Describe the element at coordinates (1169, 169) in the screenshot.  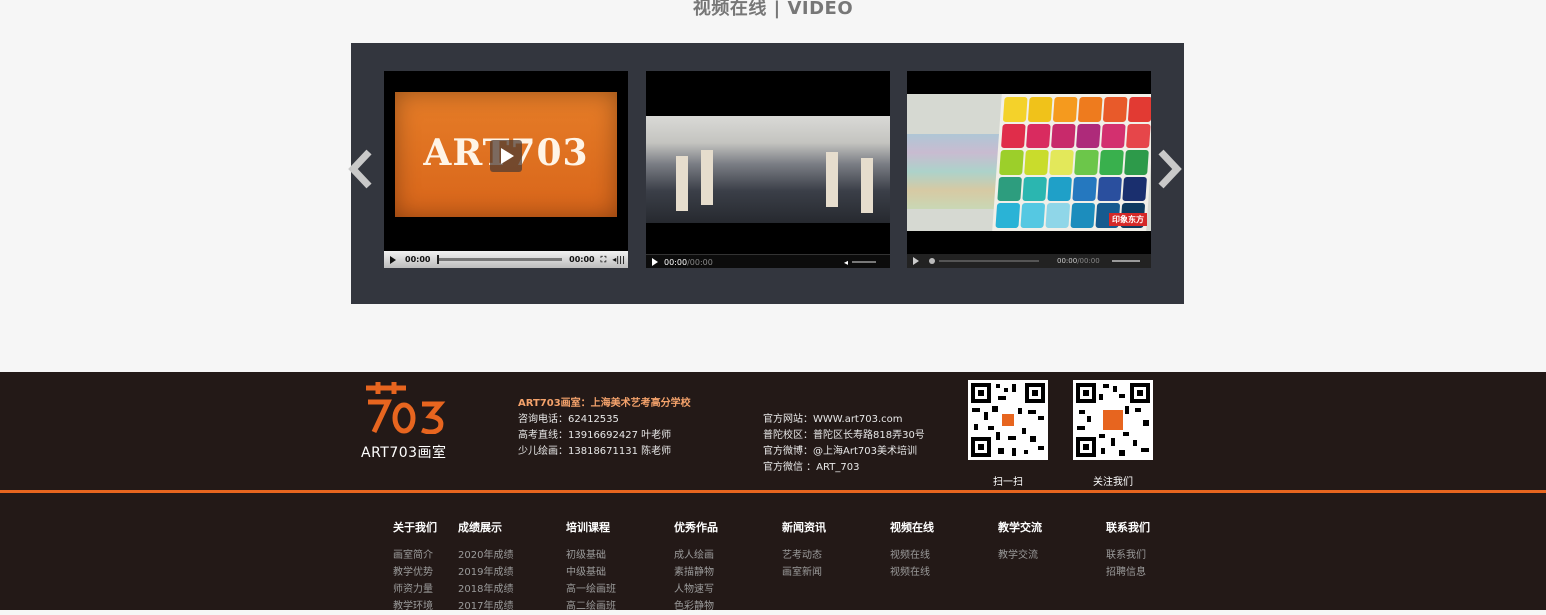
I see `carousel-next-arrow-icon` at that location.